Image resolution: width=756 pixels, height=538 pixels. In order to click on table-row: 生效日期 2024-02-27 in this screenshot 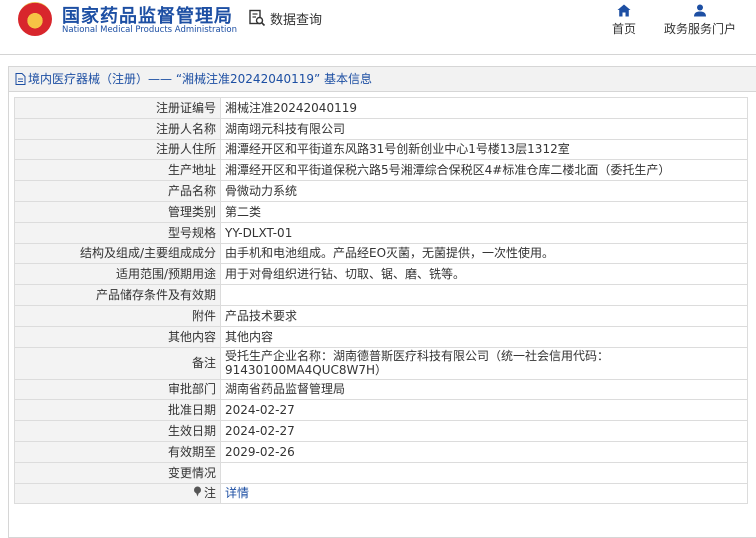, I will do `click(381, 431)`.